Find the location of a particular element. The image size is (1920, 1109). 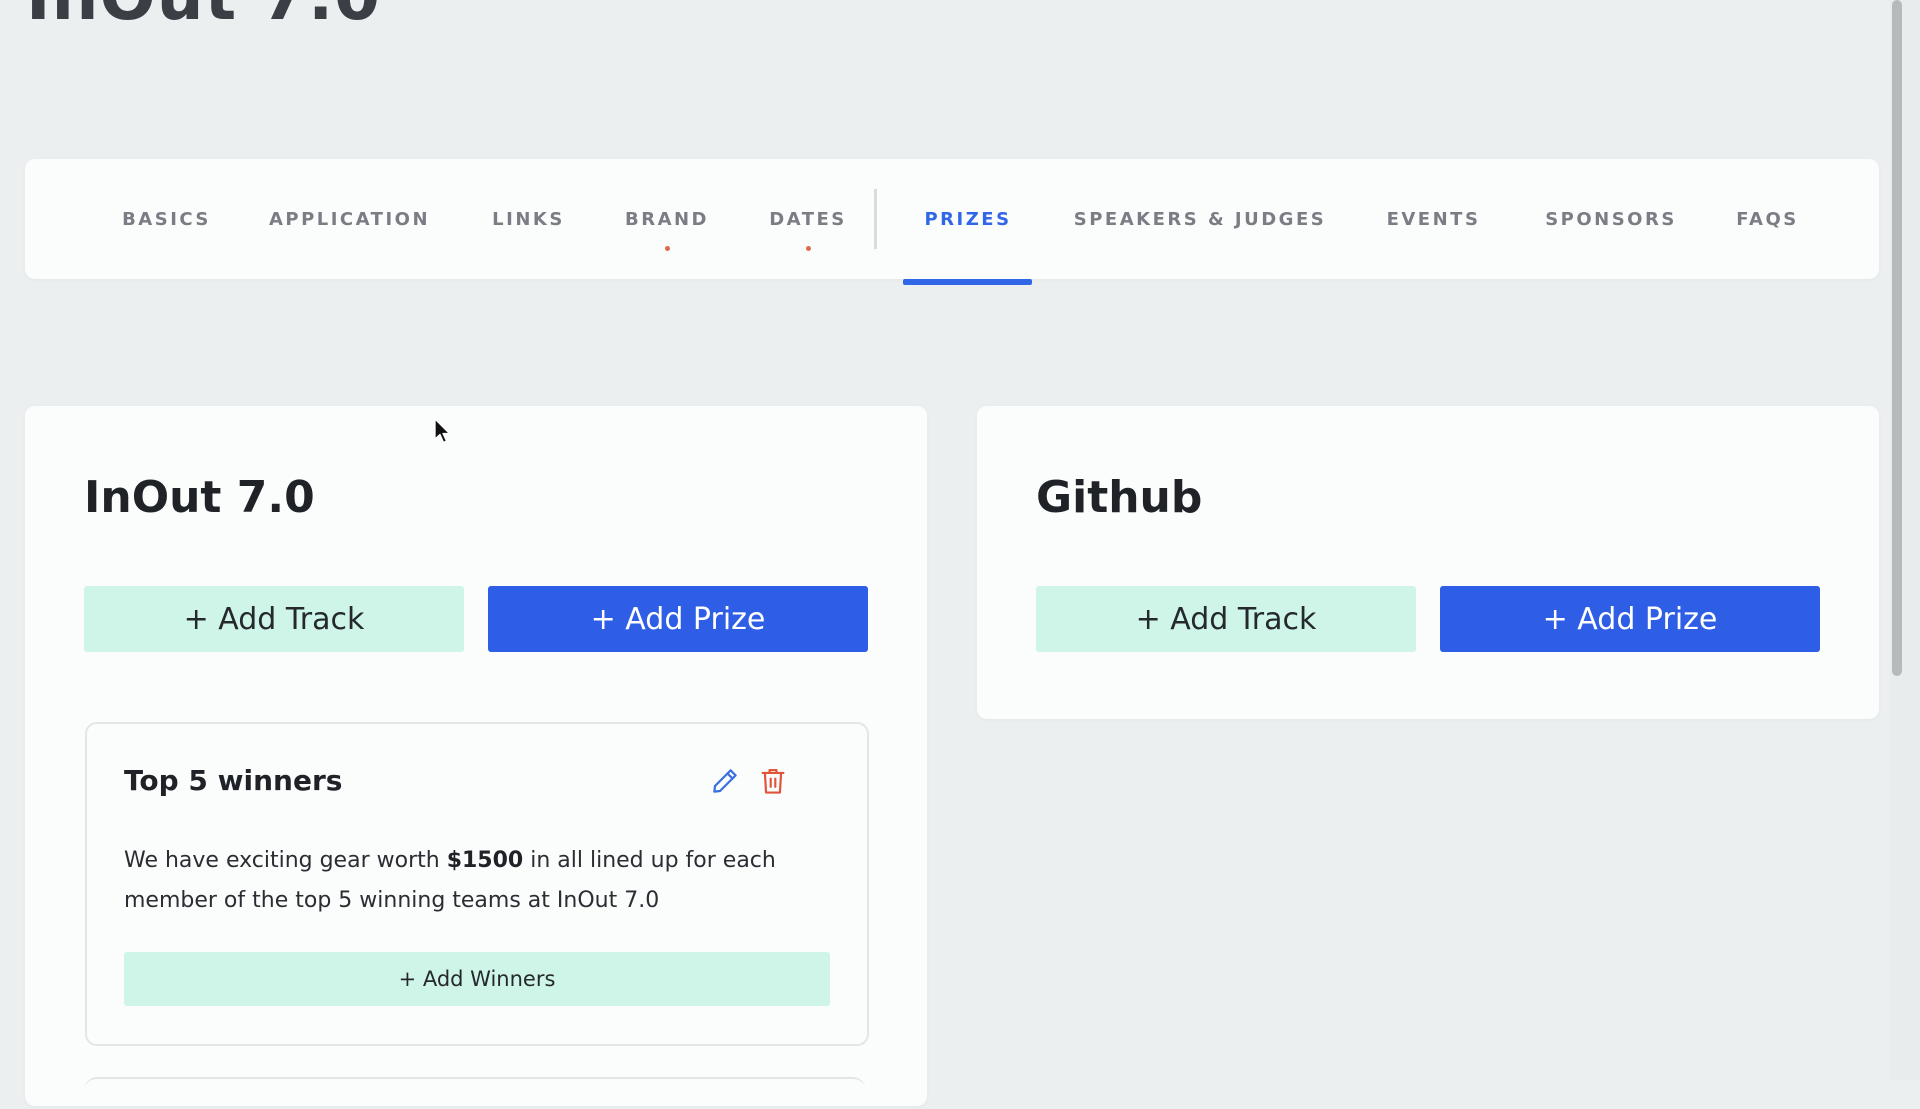

tab-dates: DATES is located at coordinates (808, 219).